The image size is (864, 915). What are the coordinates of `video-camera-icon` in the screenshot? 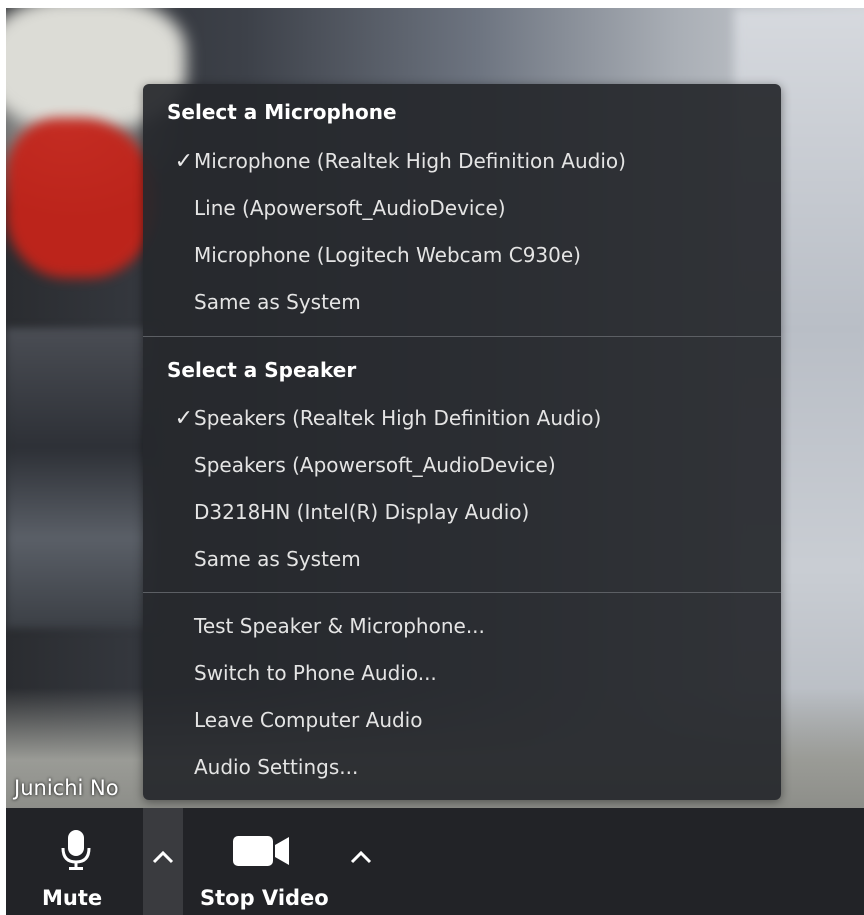 It's located at (261, 851).